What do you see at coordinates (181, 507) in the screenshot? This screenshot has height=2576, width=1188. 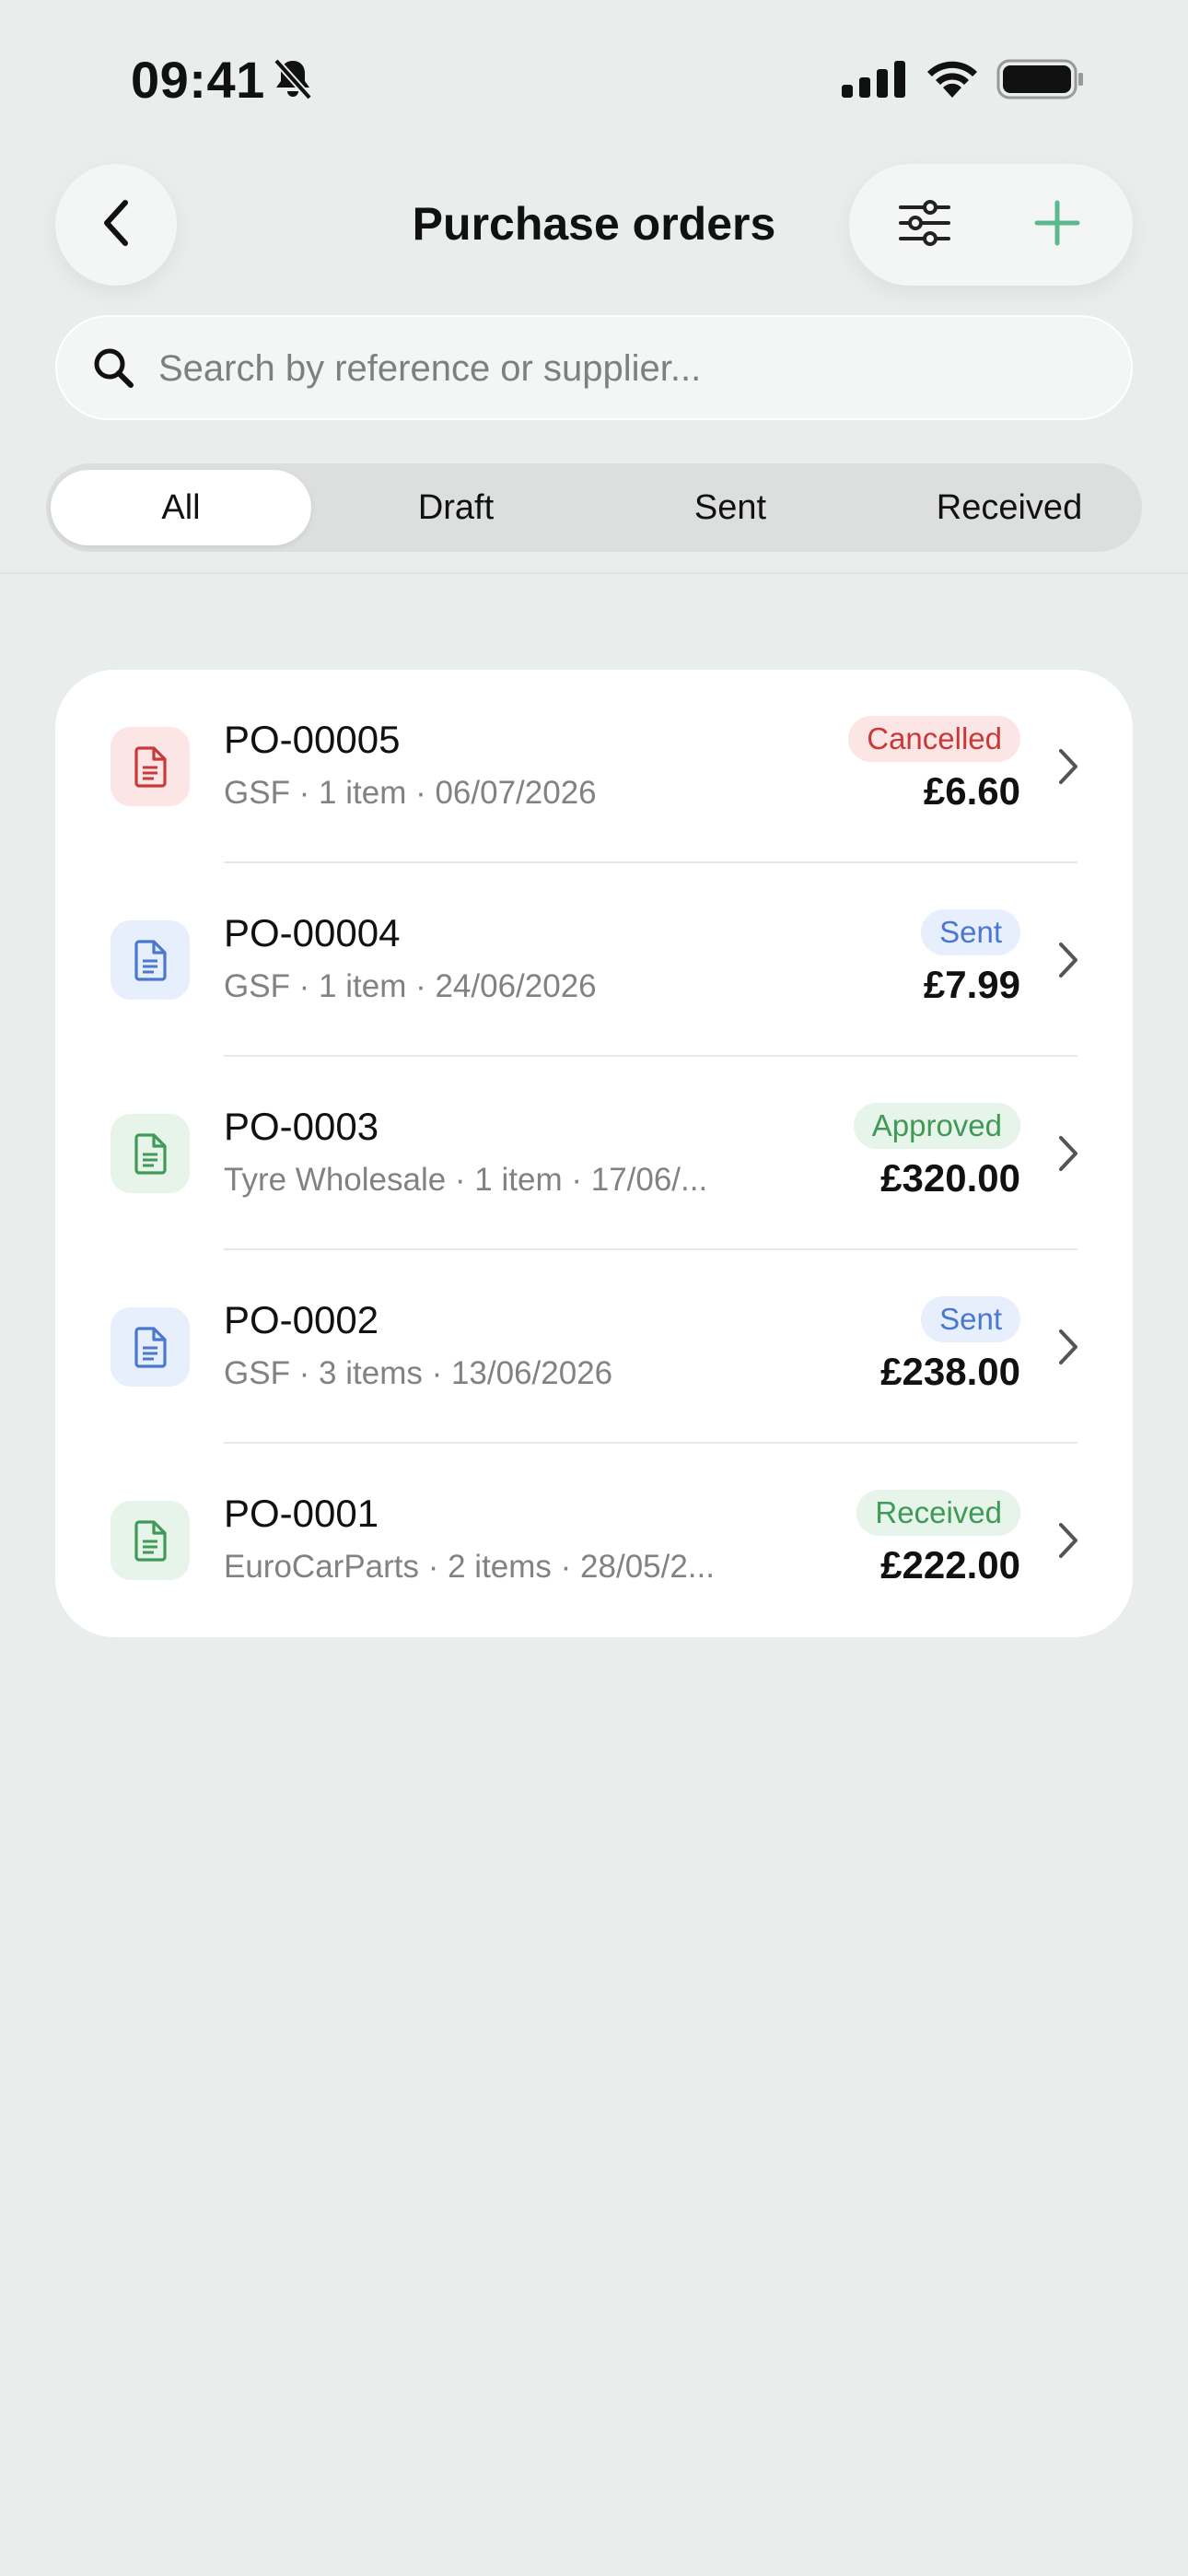 I see `tab-all: All` at bounding box center [181, 507].